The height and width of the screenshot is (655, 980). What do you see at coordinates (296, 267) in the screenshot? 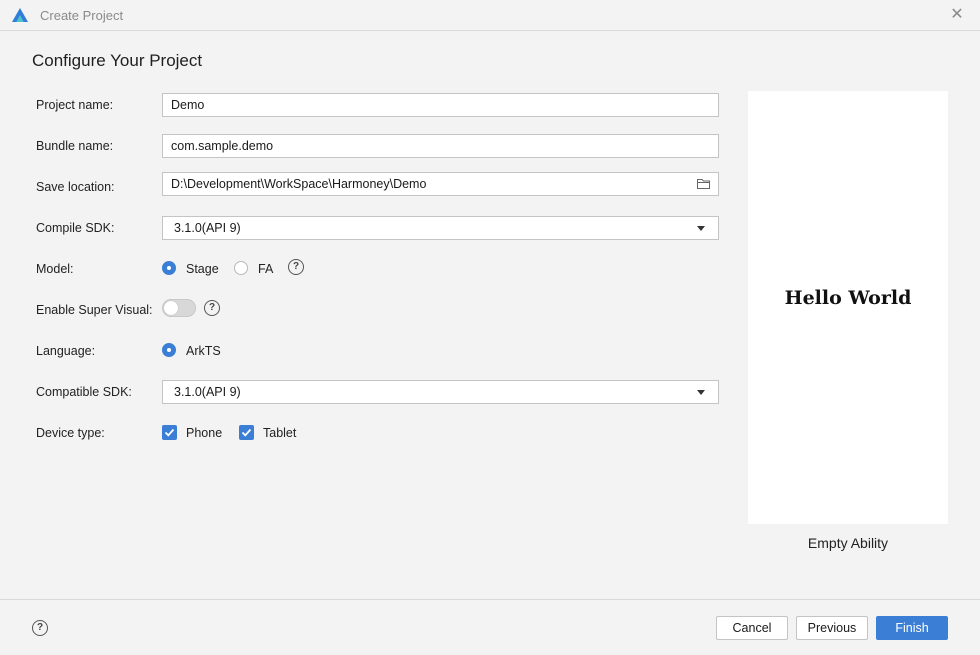
I see `model-help-icon: ?` at bounding box center [296, 267].